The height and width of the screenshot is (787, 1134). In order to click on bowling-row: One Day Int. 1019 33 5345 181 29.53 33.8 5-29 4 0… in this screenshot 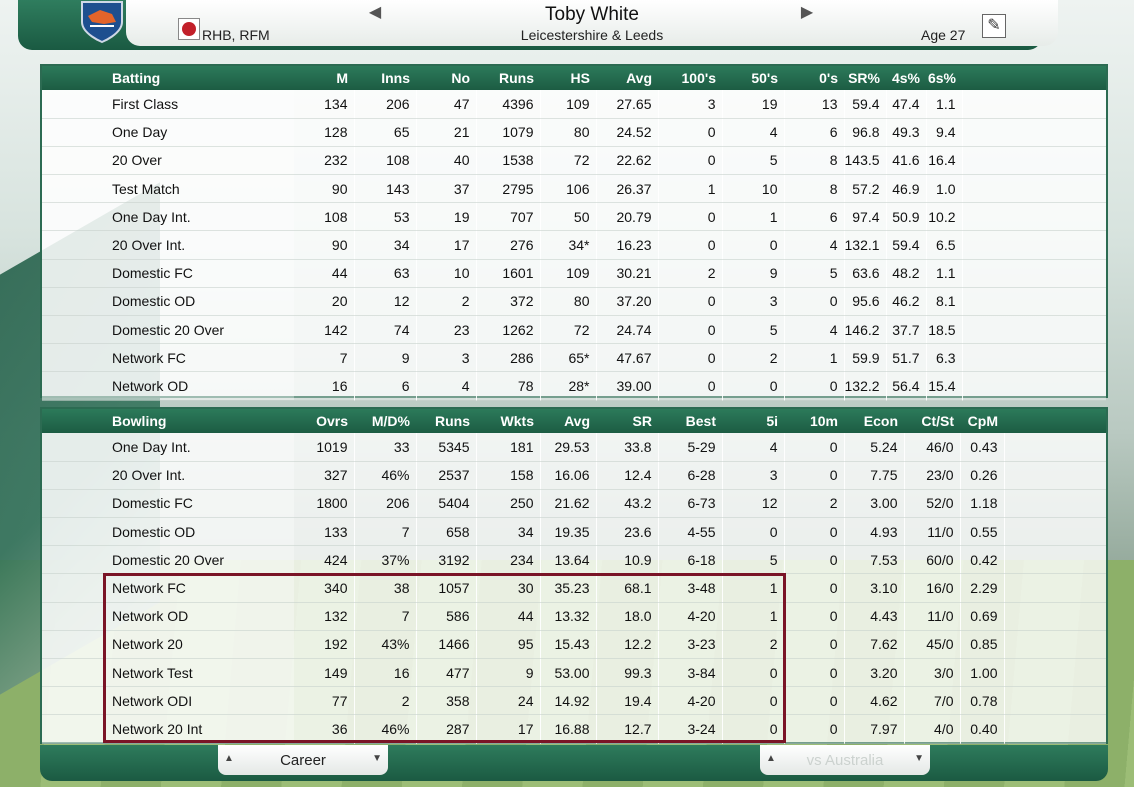, I will do `click(574, 447)`.